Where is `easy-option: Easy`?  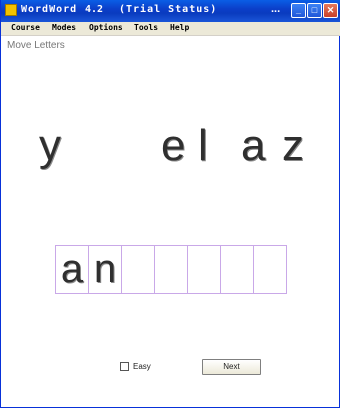 easy-option: Easy is located at coordinates (135, 366).